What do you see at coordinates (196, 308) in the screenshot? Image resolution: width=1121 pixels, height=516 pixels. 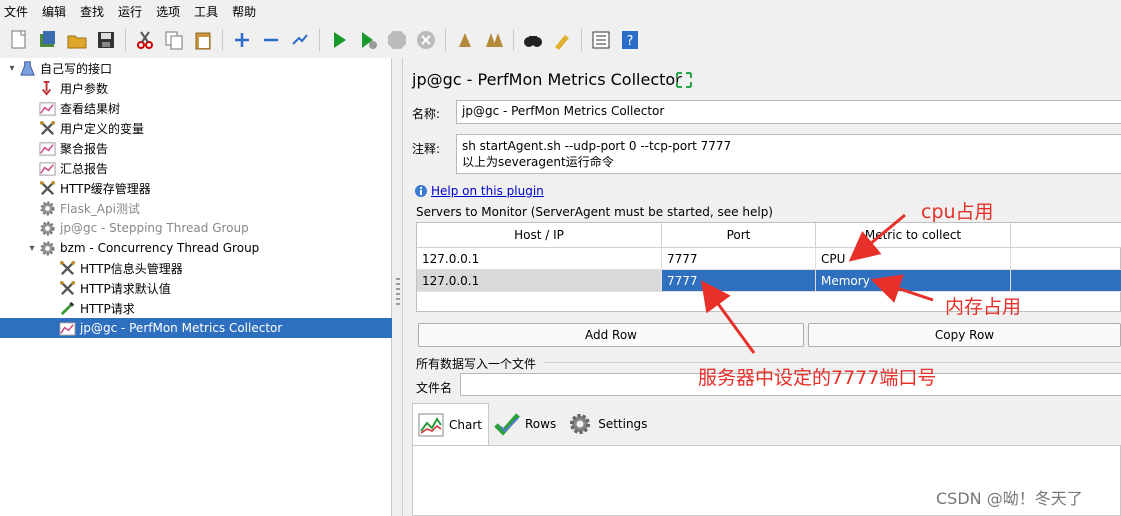 I see `tree-item: HTTP请求` at bounding box center [196, 308].